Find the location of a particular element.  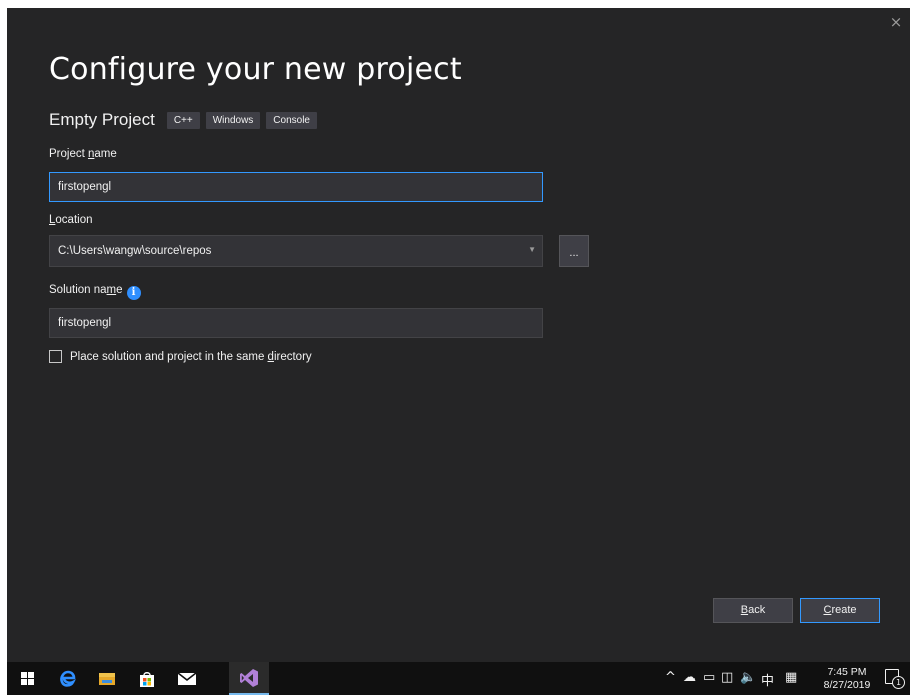

back-button: Back is located at coordinates (753, 610).